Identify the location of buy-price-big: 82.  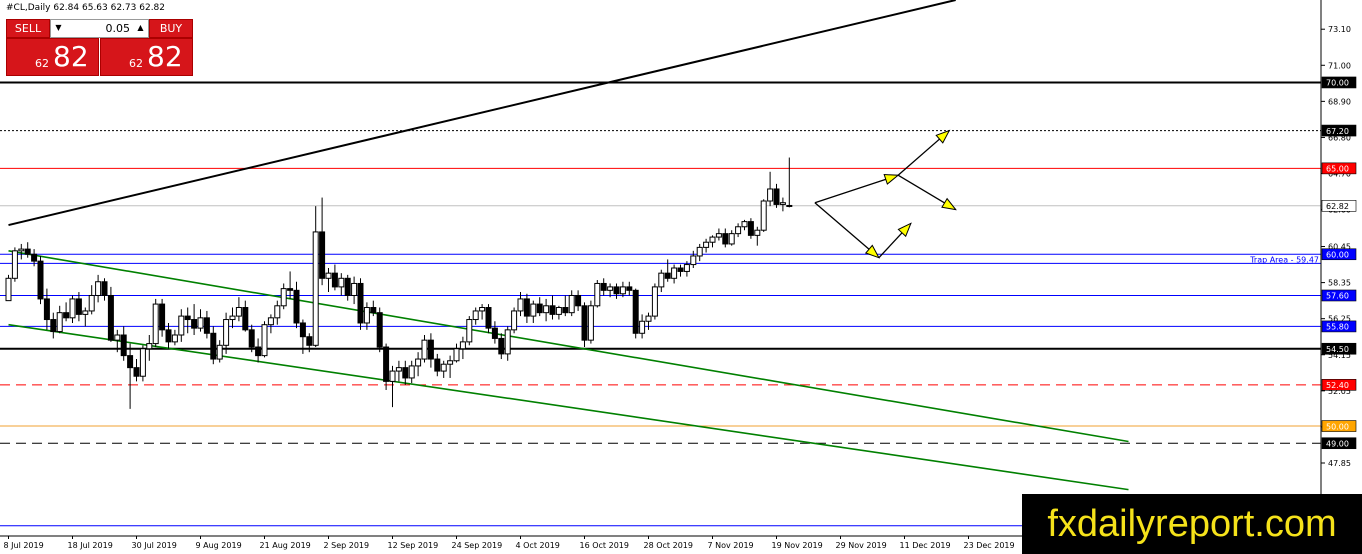
(165, 56).